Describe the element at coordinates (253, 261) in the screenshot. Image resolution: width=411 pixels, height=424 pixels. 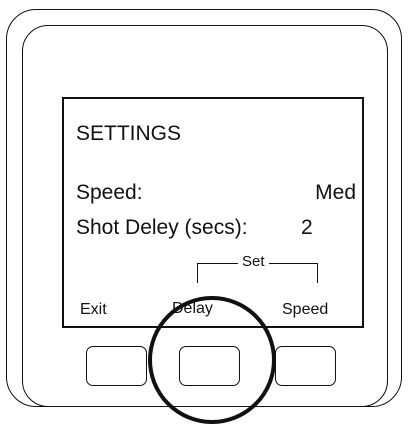
I see `set-group-label: Set` at that location.